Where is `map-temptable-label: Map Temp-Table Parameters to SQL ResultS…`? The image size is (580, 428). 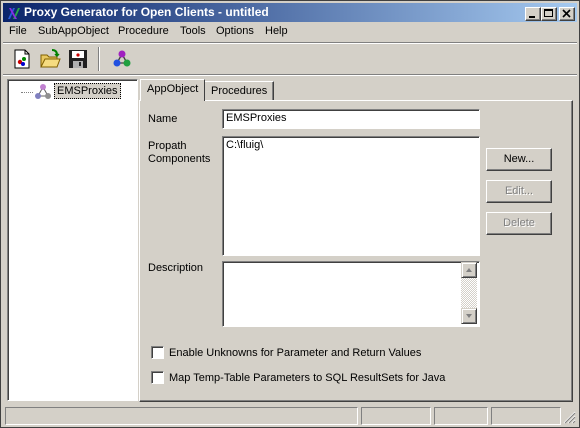
map-temptable-label: Map Temp-Table Parameters to SQL ResultS… is located at coordinates (307, 378).